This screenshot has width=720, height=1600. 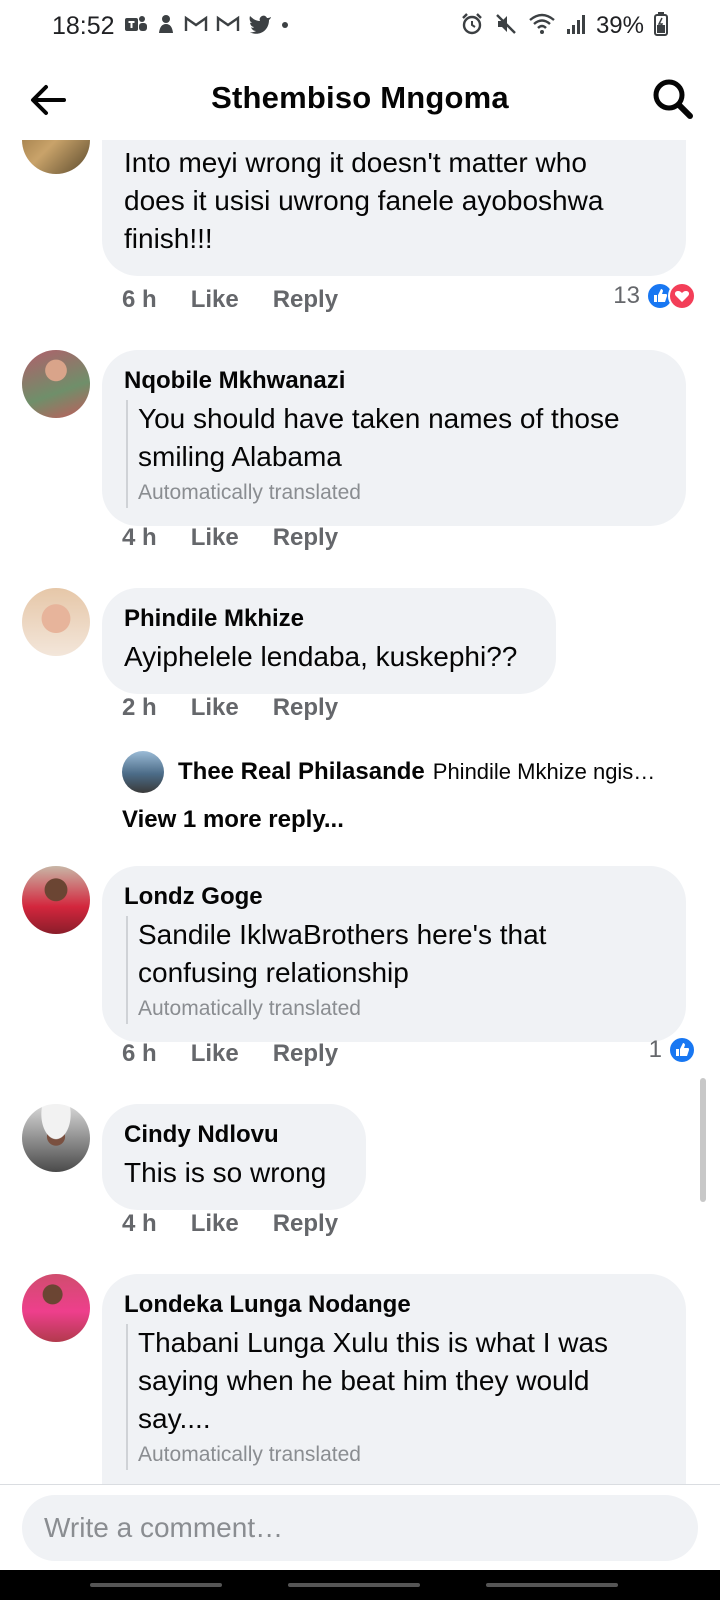 I want to click on status-bar: 18:52 39%, so click(x=360, y=27).